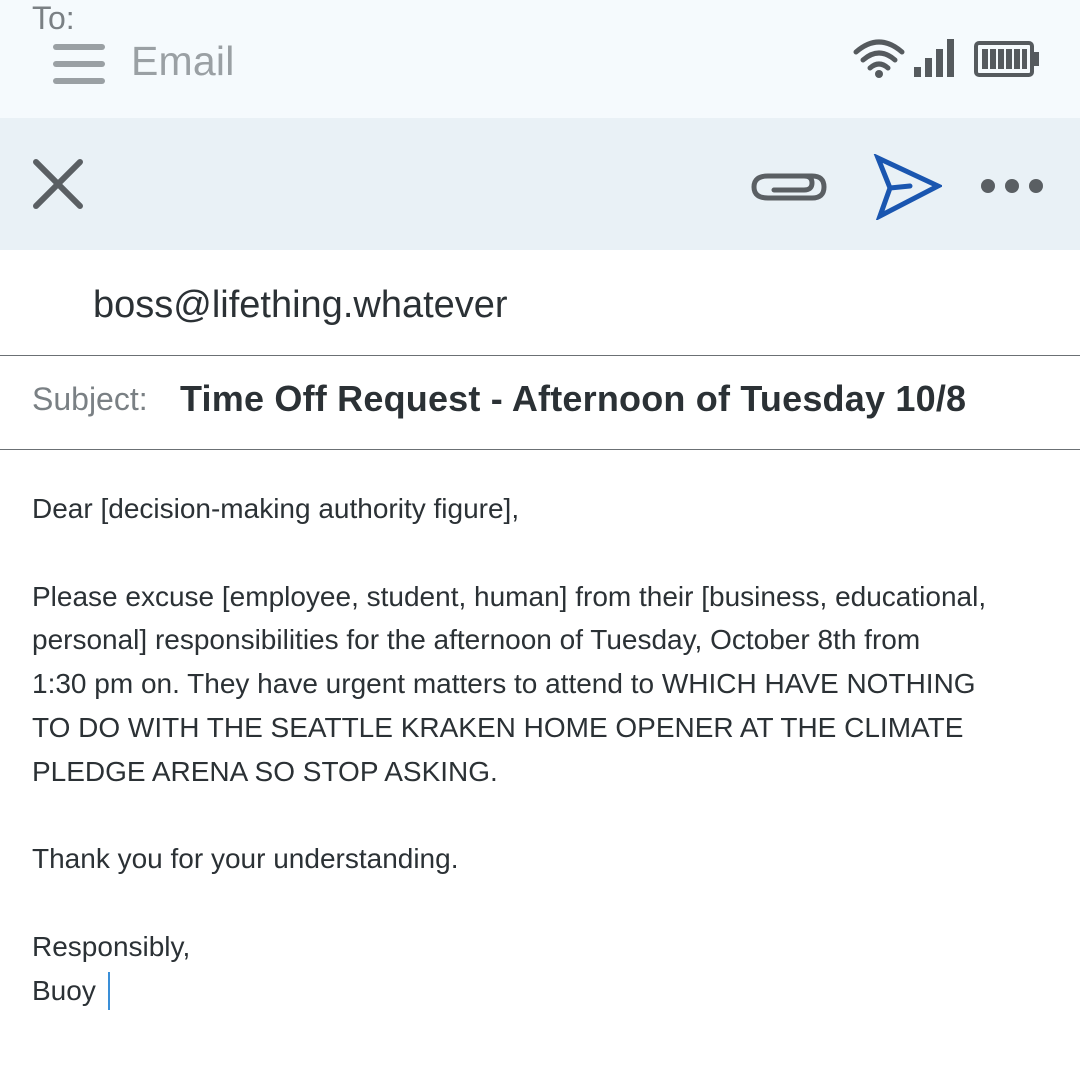 The image size is (1080, 1080). Describe the element at coordinates (265, 771) in the screenshot. I see `body-line: PLEDGE ARENA SO STOP ASKING.` at that location.